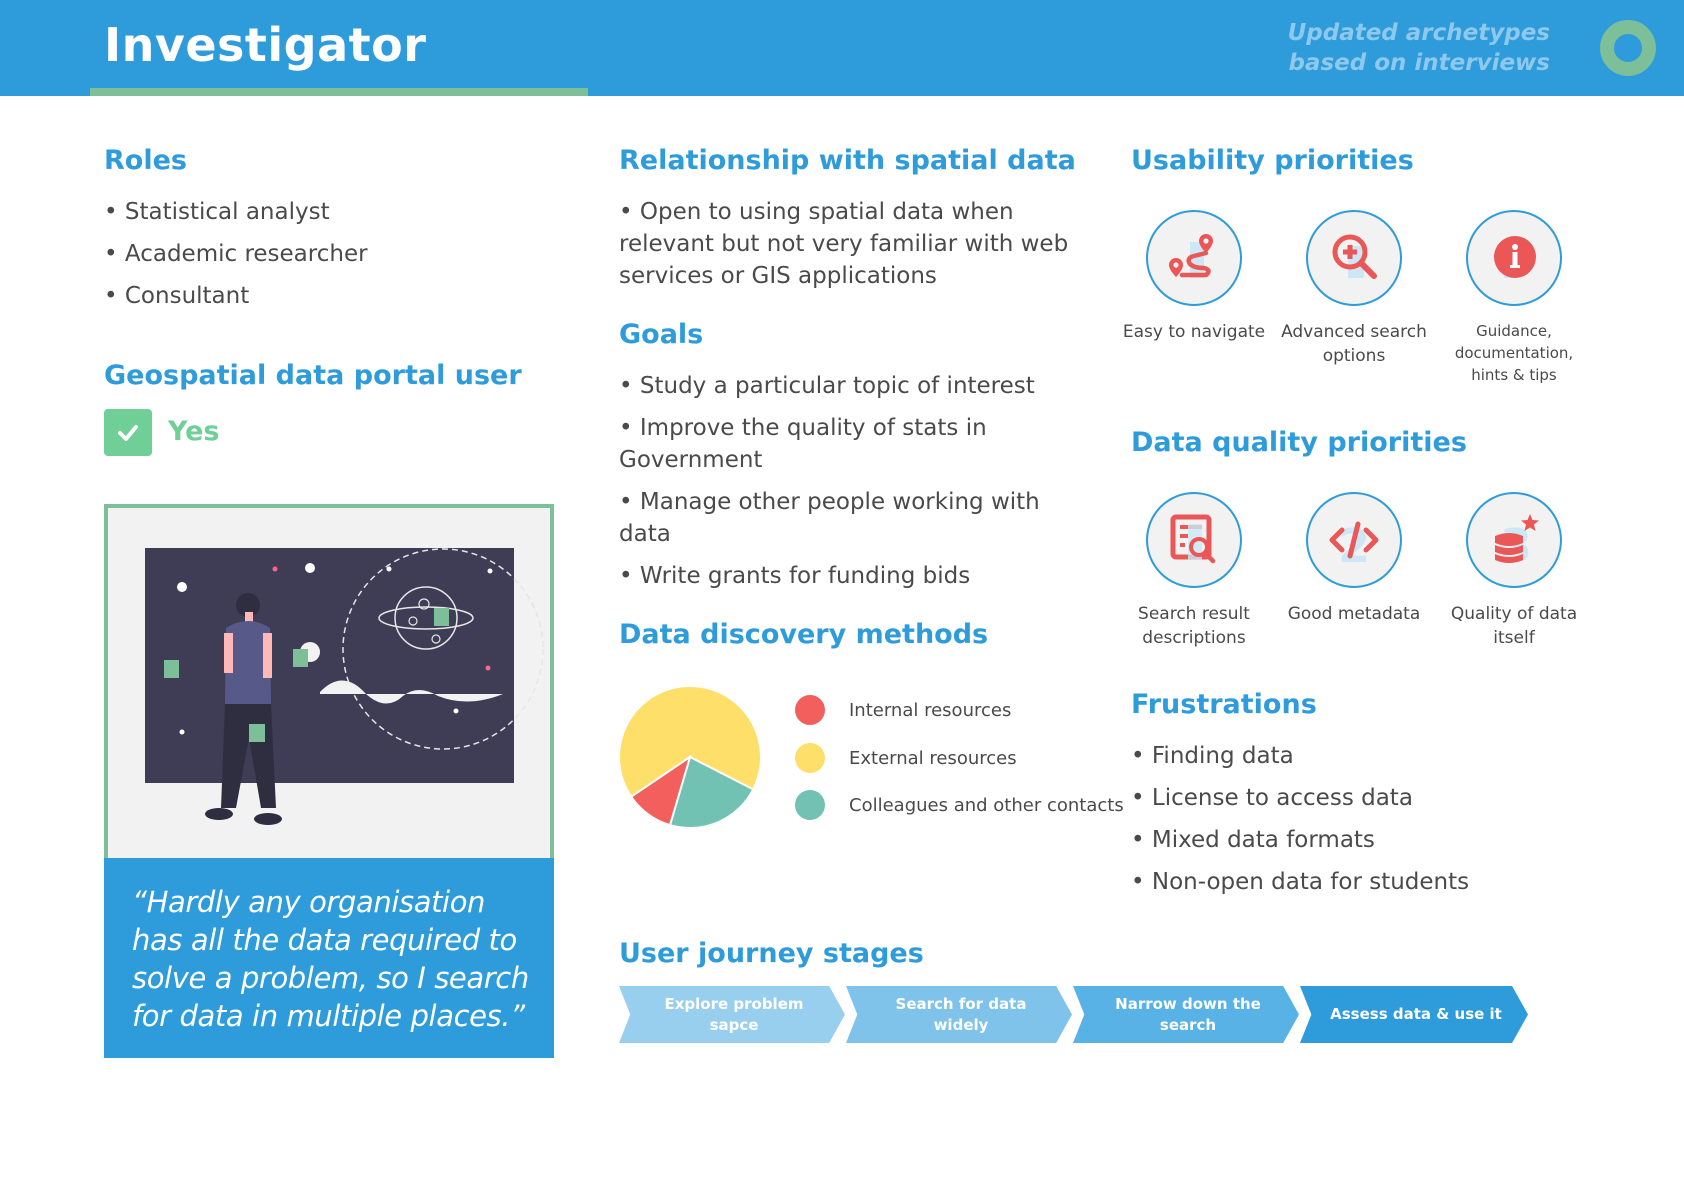  What do you see at coordinates (1514, 353) in the screenshot?
I see `priority-label: Guidance, documentation, hints & tips` at bounding box center [1514, 353].